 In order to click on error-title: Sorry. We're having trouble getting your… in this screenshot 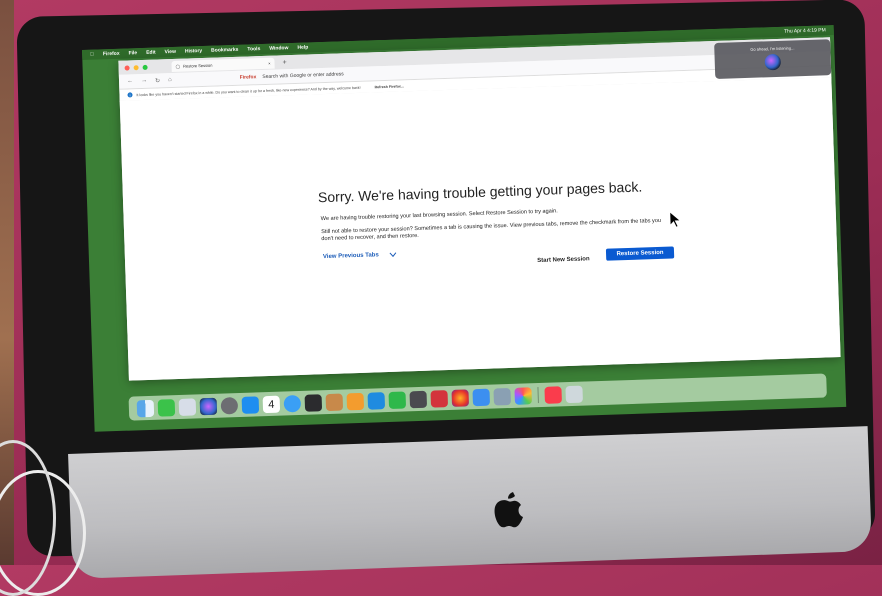, I will do `click(480, 192)`.